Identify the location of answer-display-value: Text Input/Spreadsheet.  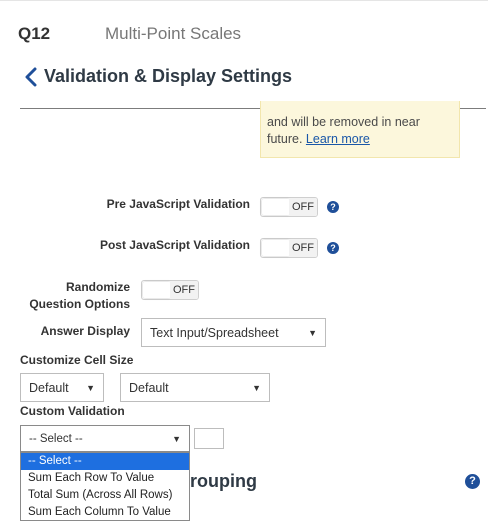
(214, 332).